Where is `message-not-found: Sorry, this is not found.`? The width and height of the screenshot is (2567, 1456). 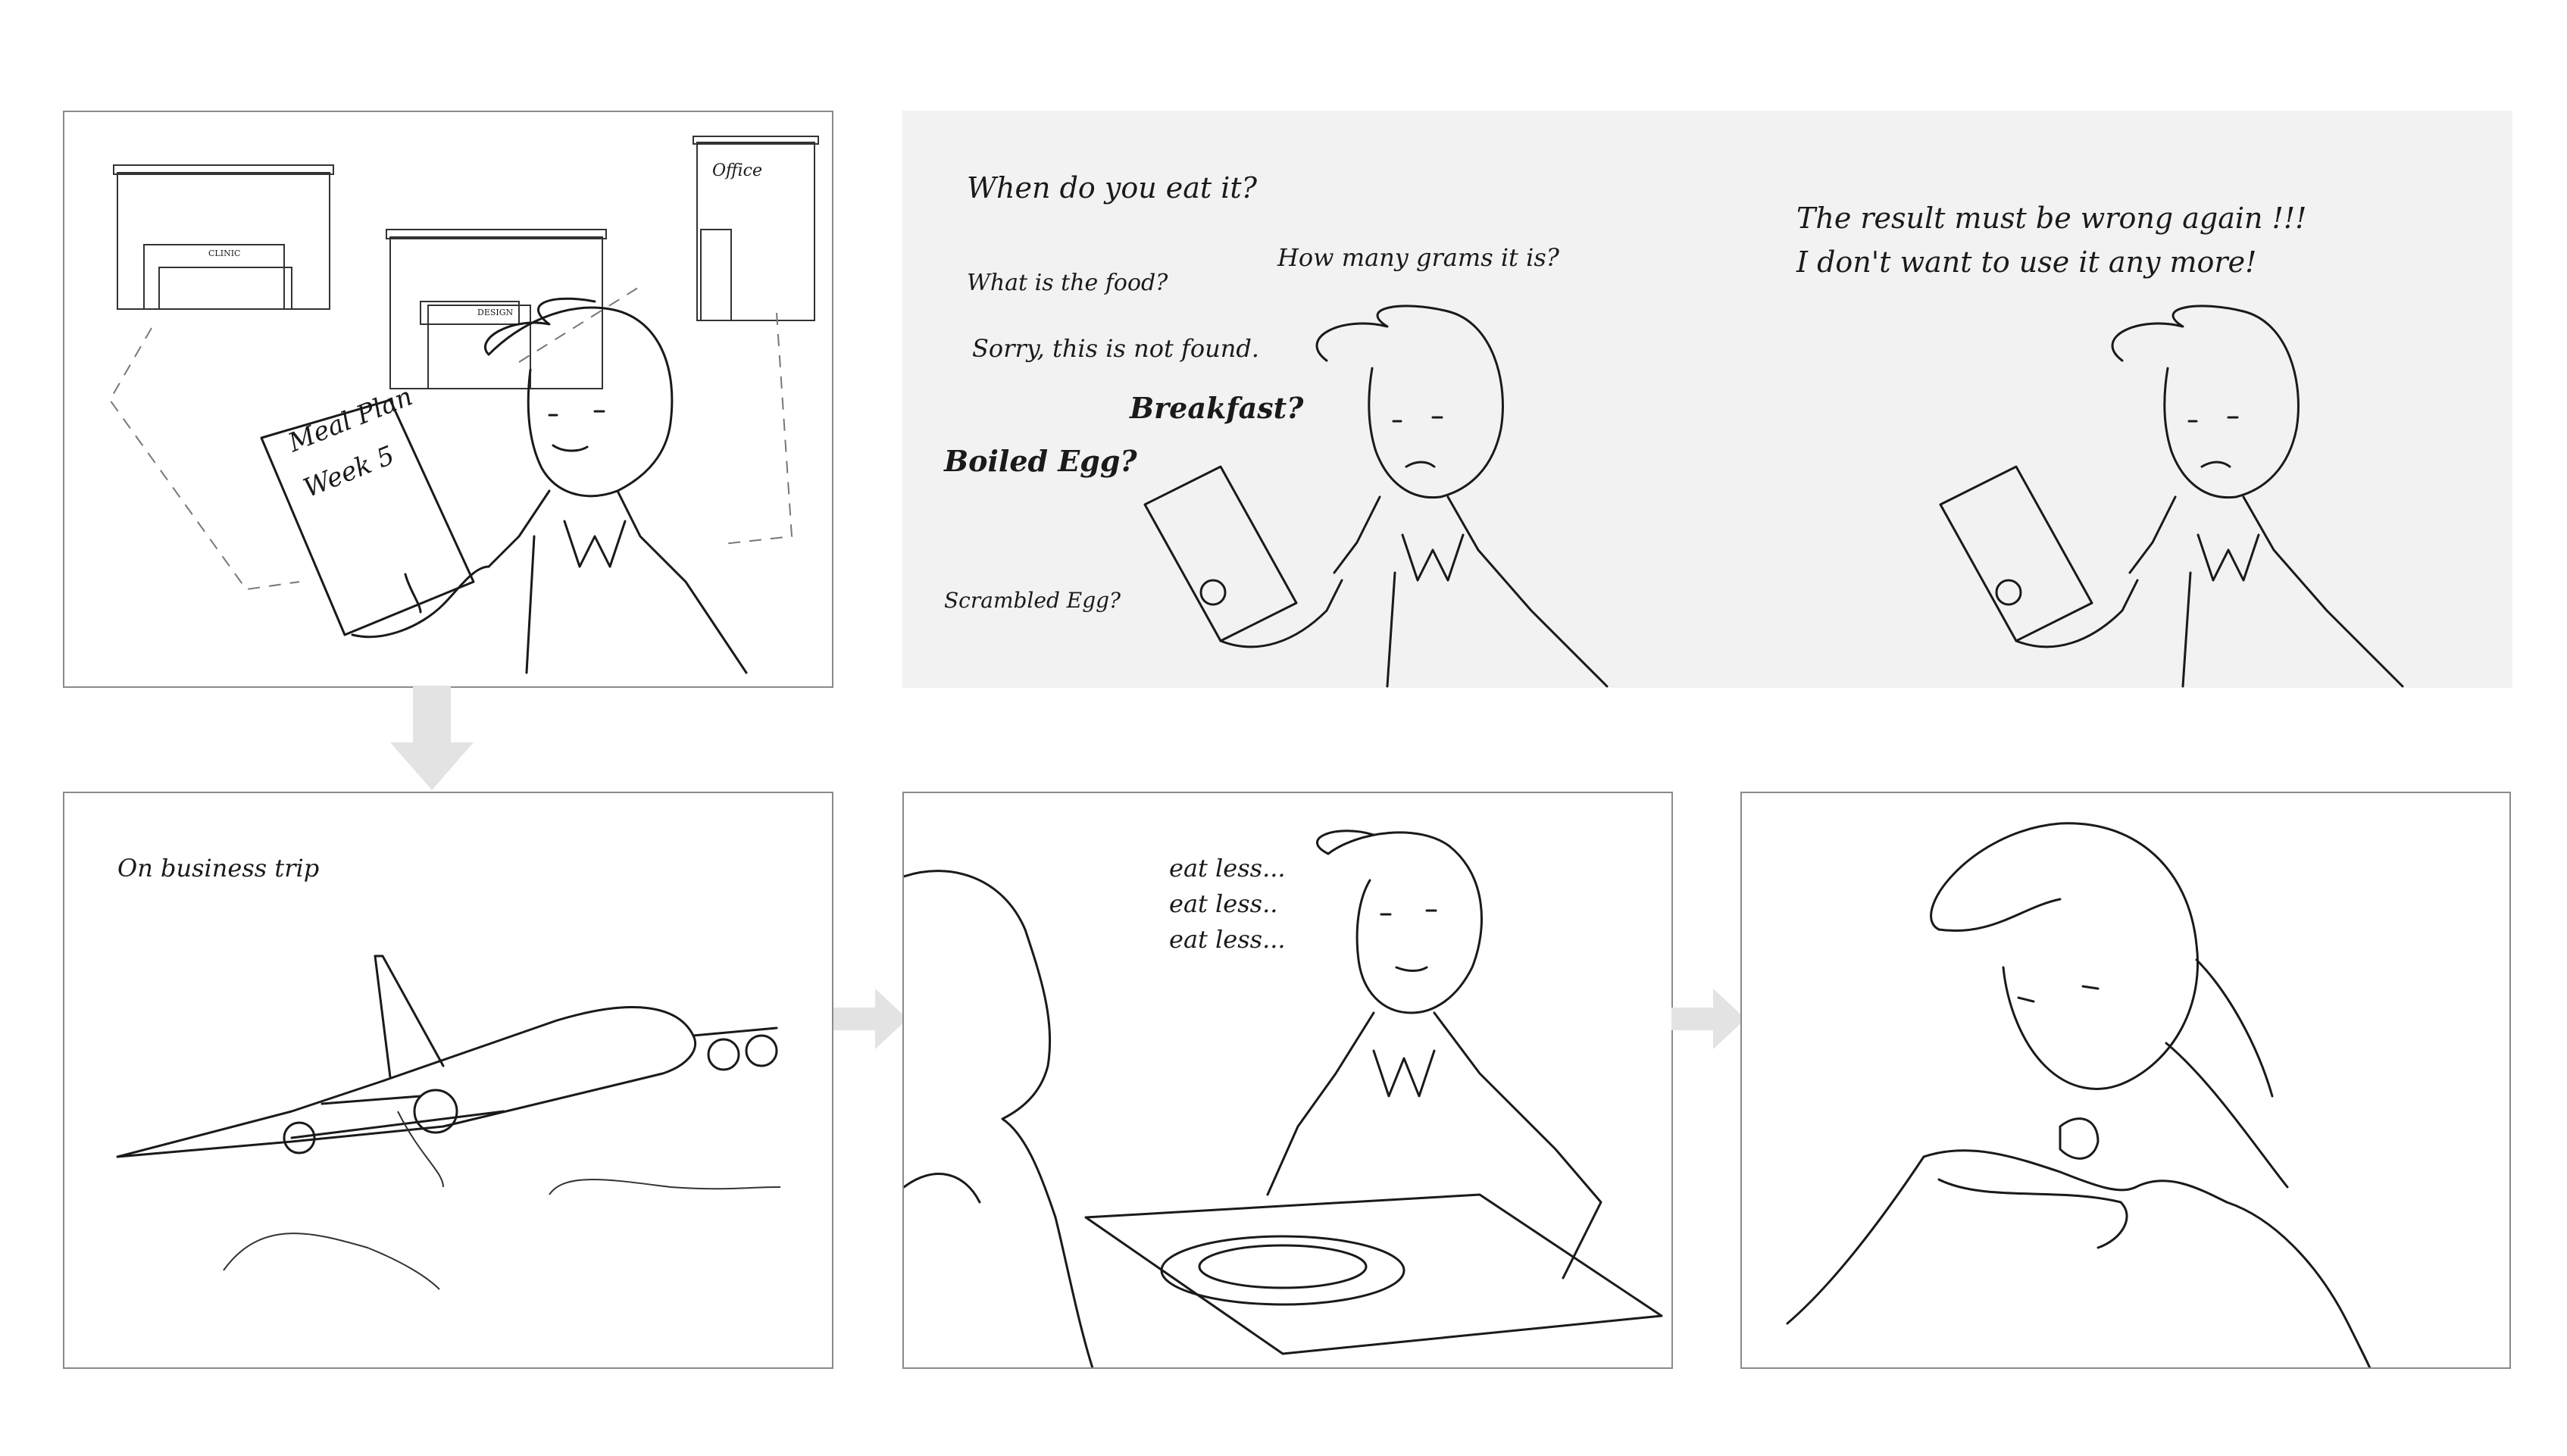
message-not-found: Sorry, this is not found. is located at coordinates (1115, 348).